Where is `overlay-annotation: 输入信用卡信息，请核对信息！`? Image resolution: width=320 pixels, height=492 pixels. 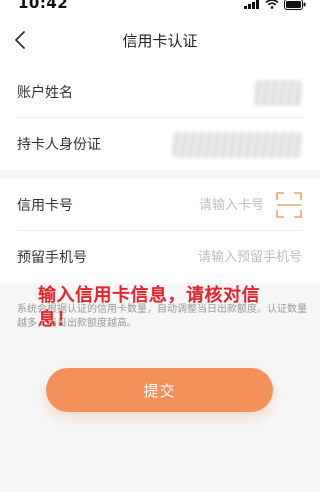 overlay-annotation: 输入信用卡信息，请核对信息！ is located at coordinates (149, 307).